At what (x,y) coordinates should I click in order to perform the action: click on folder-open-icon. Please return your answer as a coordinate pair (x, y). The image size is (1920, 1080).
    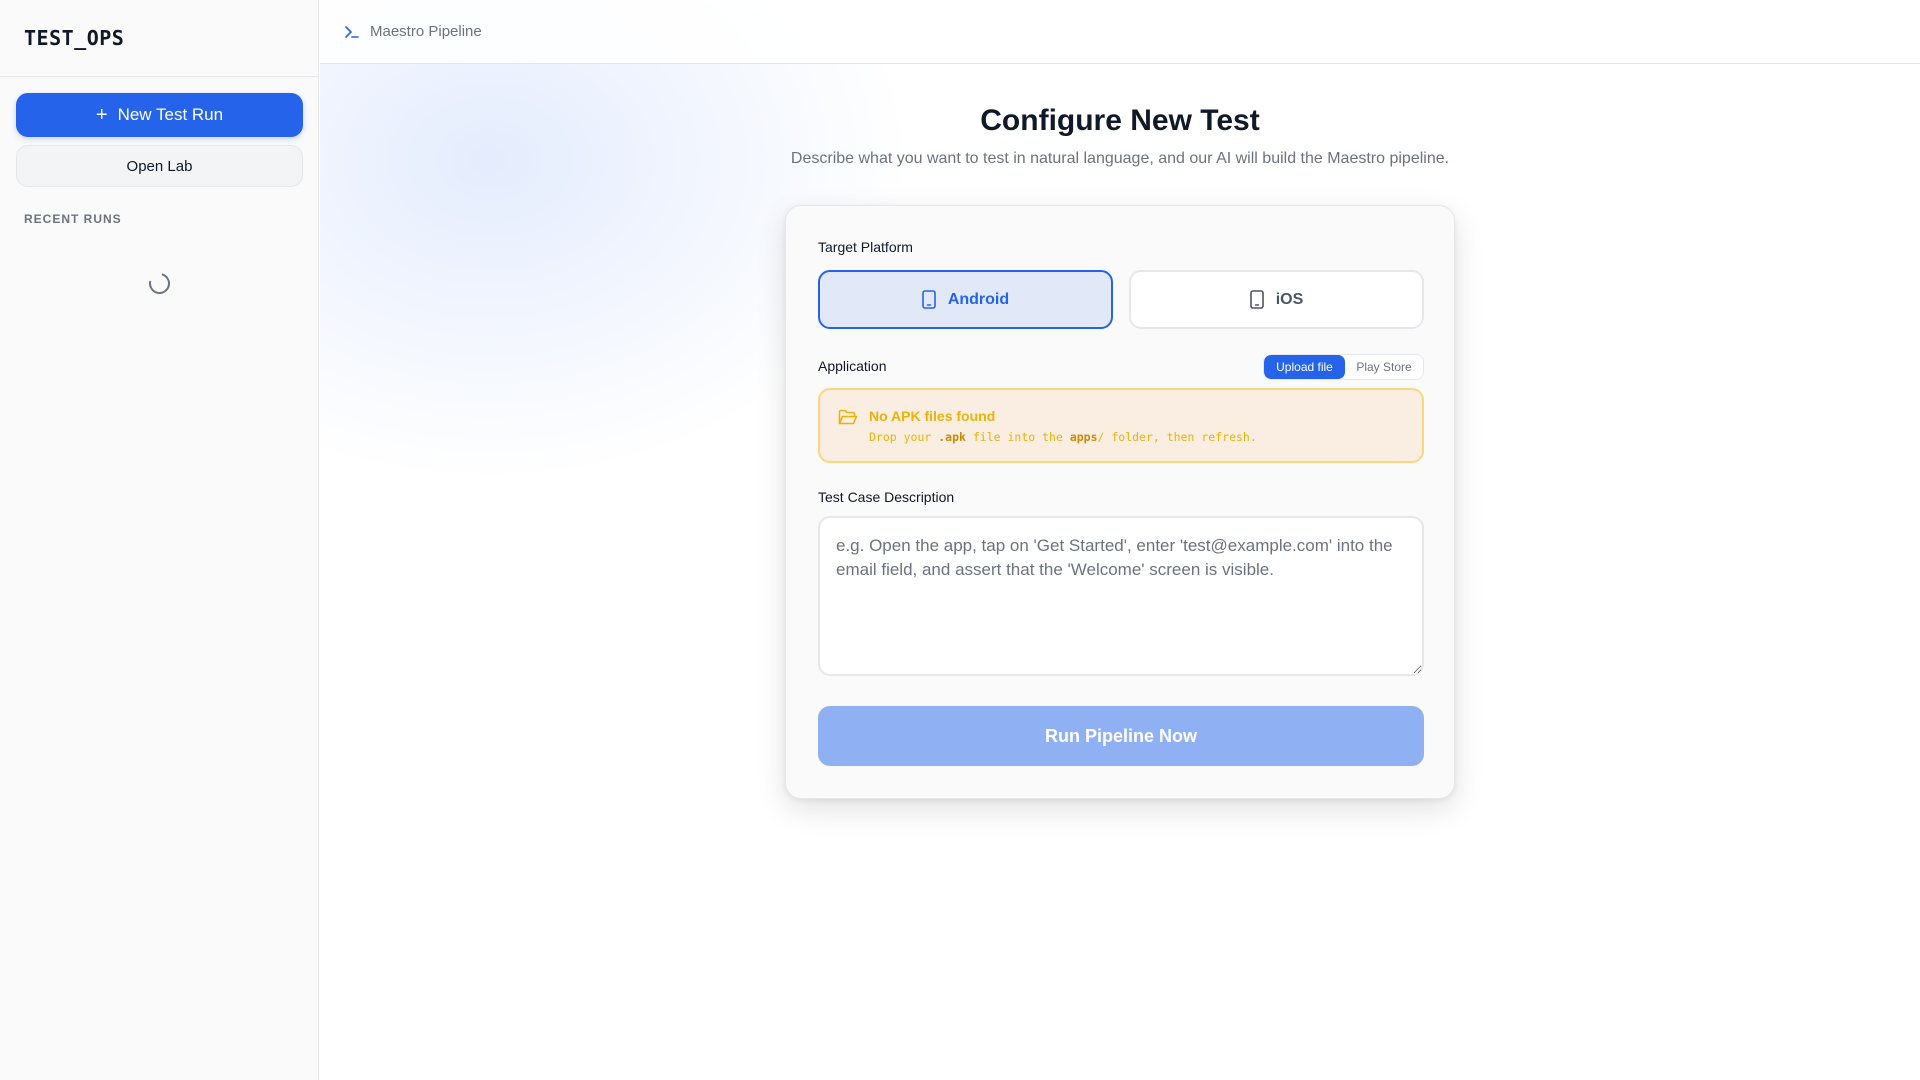
    Looking at the image, I should click on (848, 417).